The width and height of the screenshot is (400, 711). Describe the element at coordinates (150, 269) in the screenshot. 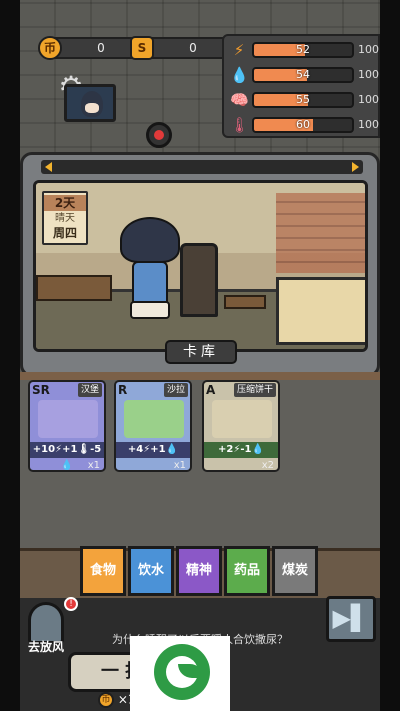

I see `player-character` at that location.